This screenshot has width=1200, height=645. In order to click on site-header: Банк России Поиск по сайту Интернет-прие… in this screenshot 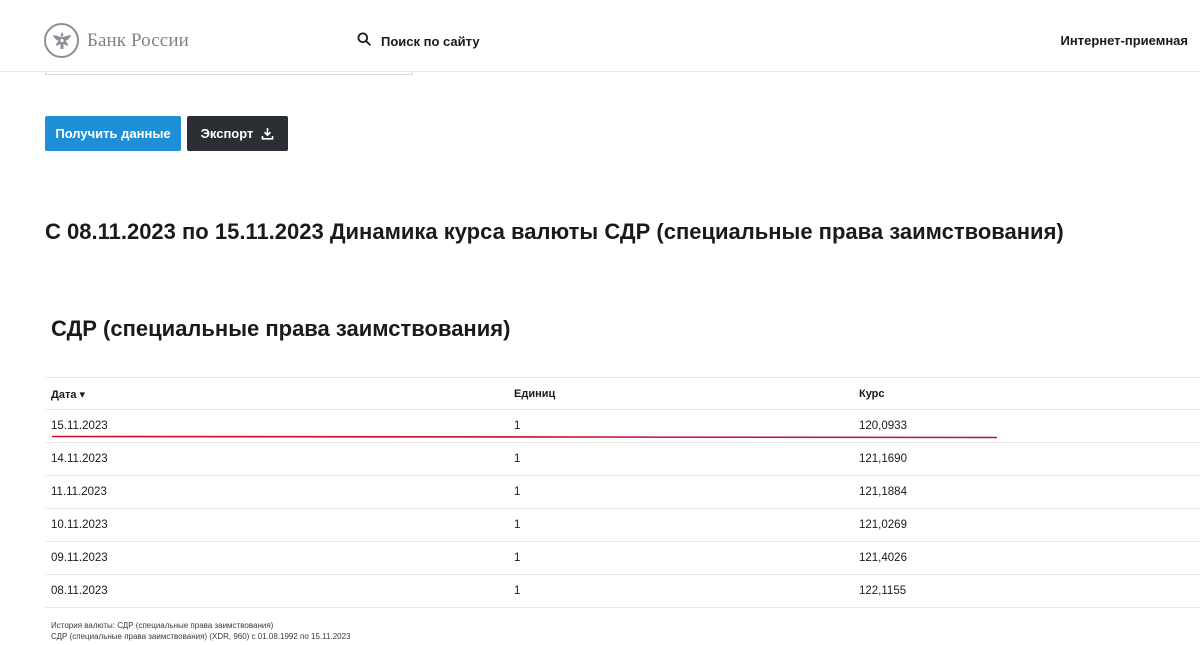, I will do `click(600, 36)`.